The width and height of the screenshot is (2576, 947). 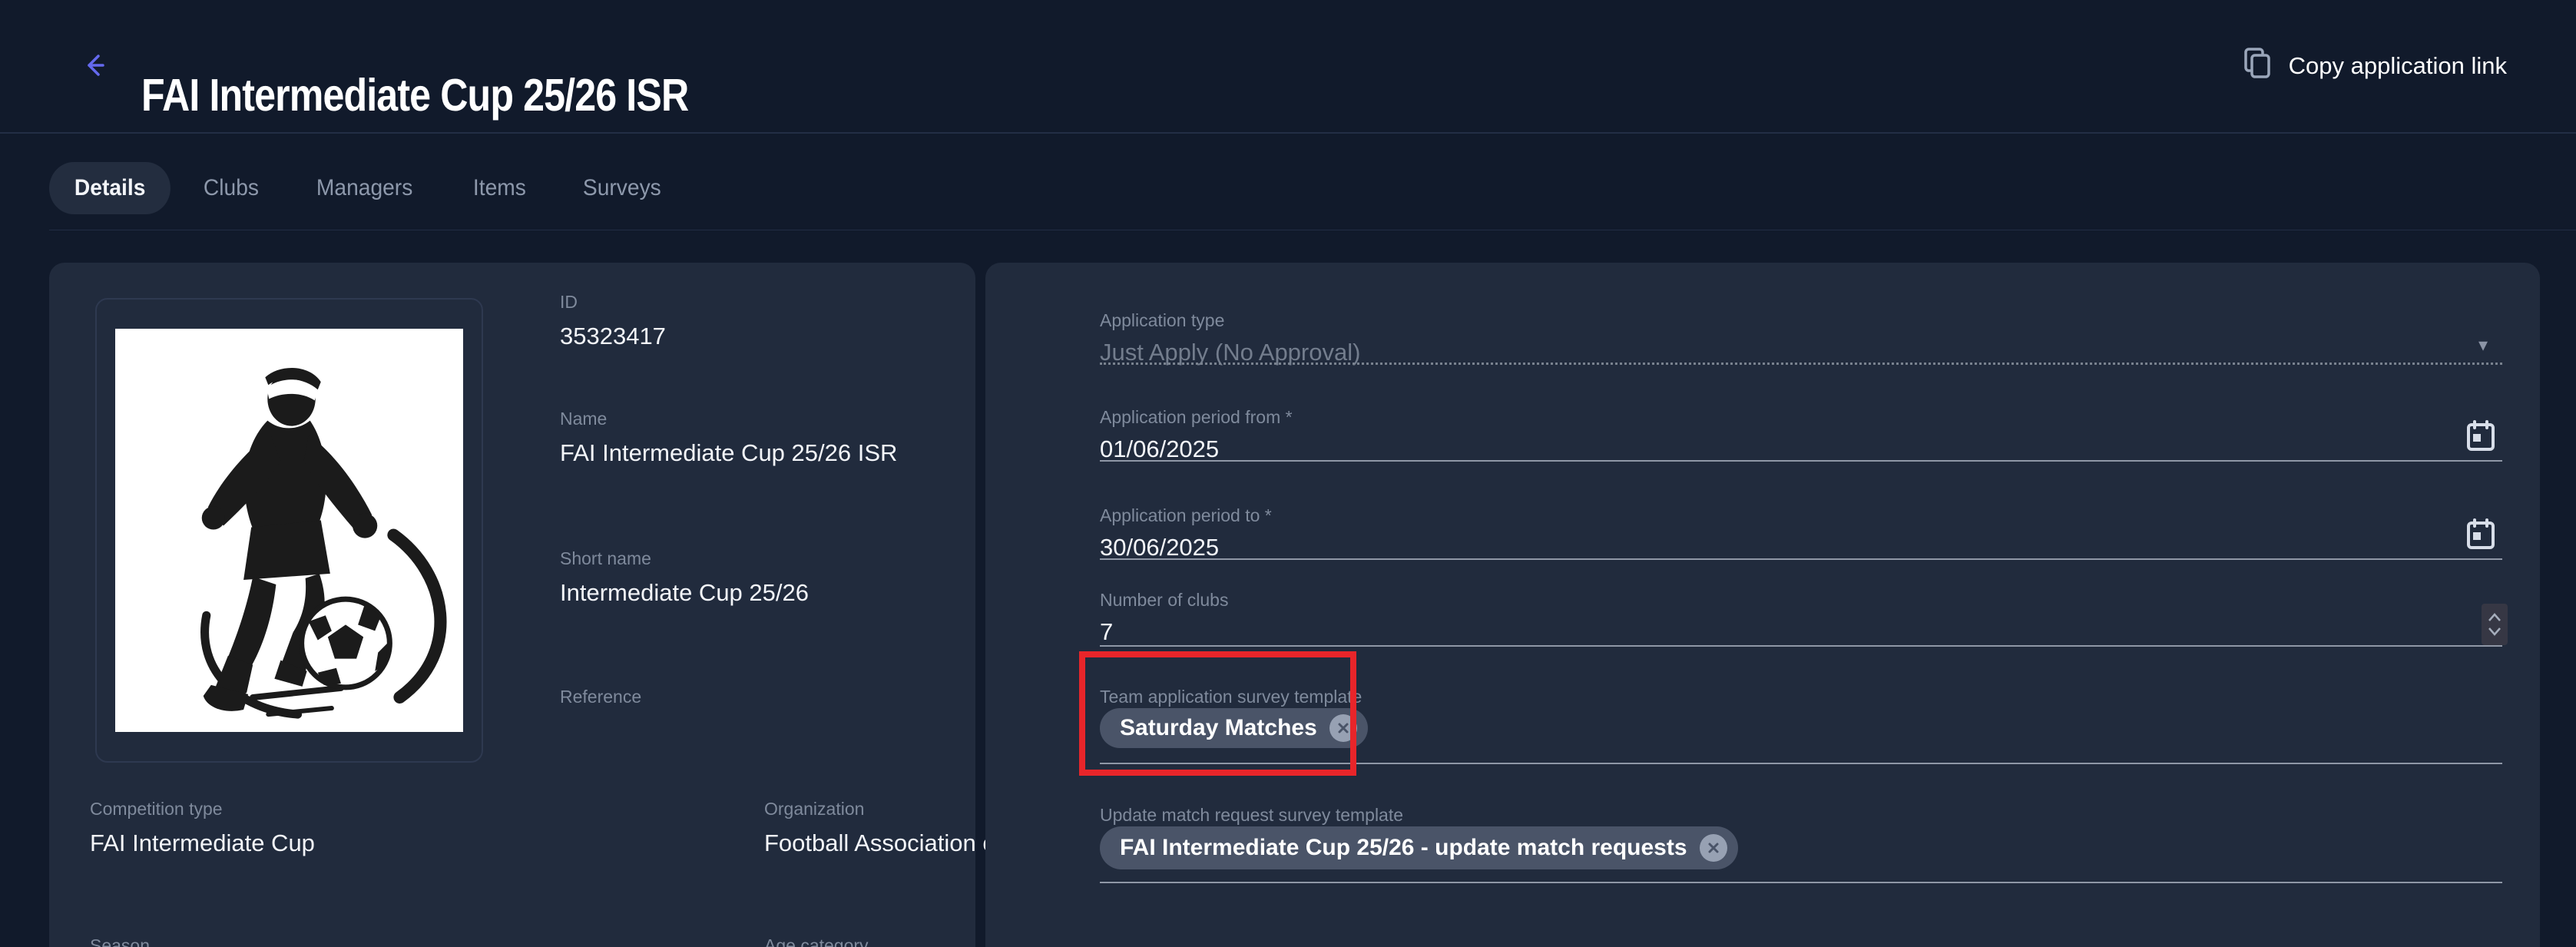 I want to click on period-to-input: 30/06/2025, so click(x=1159, y=547).